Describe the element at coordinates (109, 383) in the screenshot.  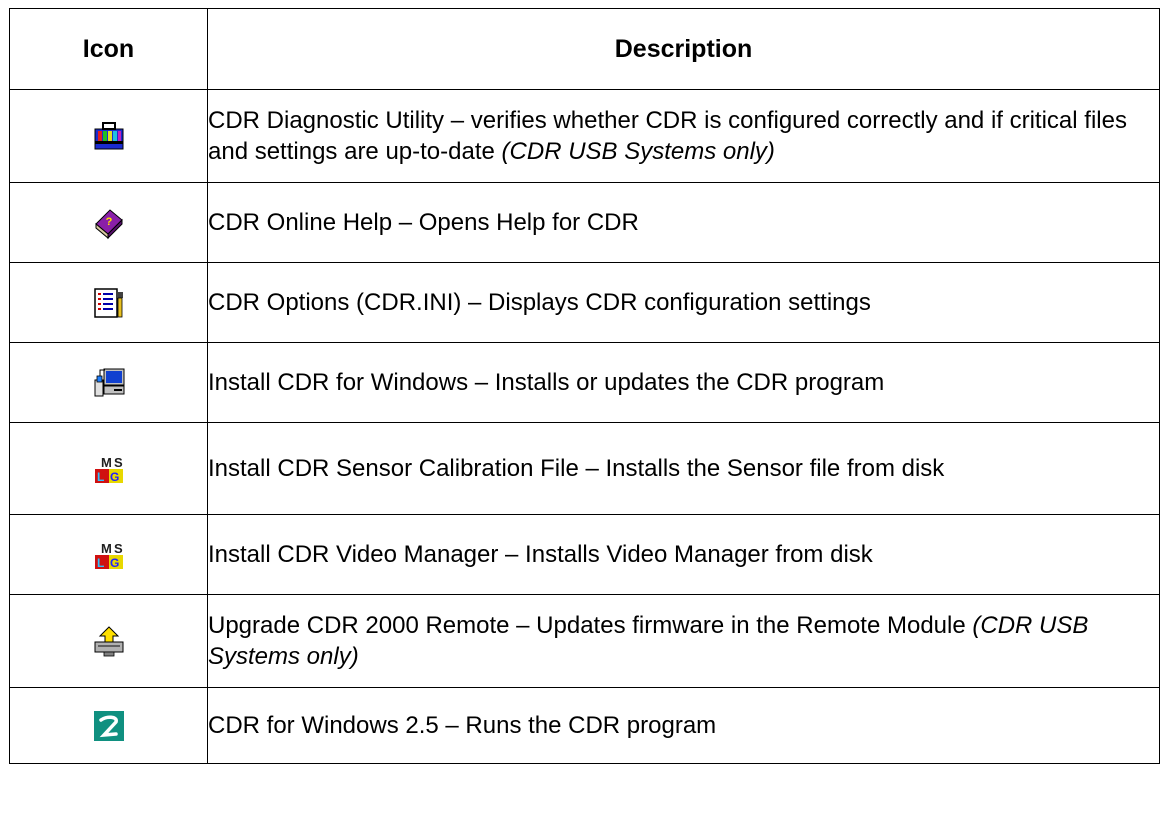
I see `computer-install-icon` at that location.